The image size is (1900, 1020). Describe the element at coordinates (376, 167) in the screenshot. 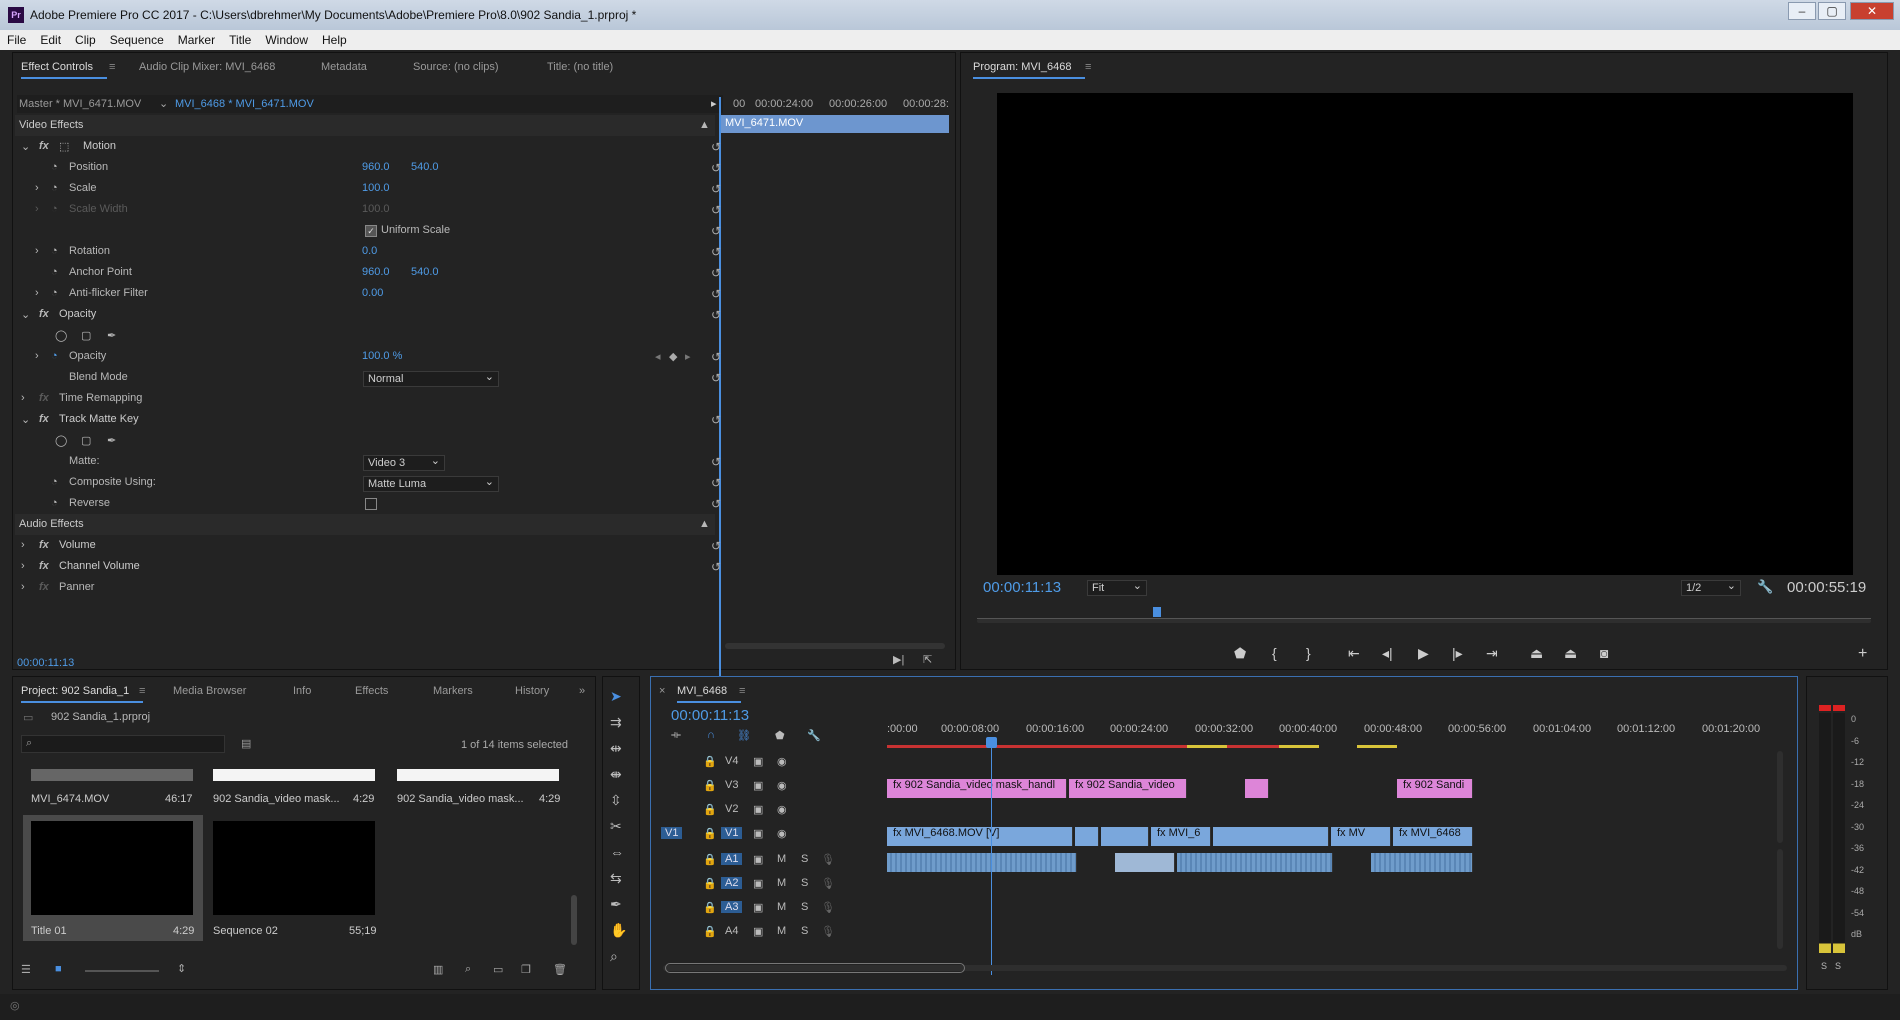

I see `position-x-value: 960.0` at that location.